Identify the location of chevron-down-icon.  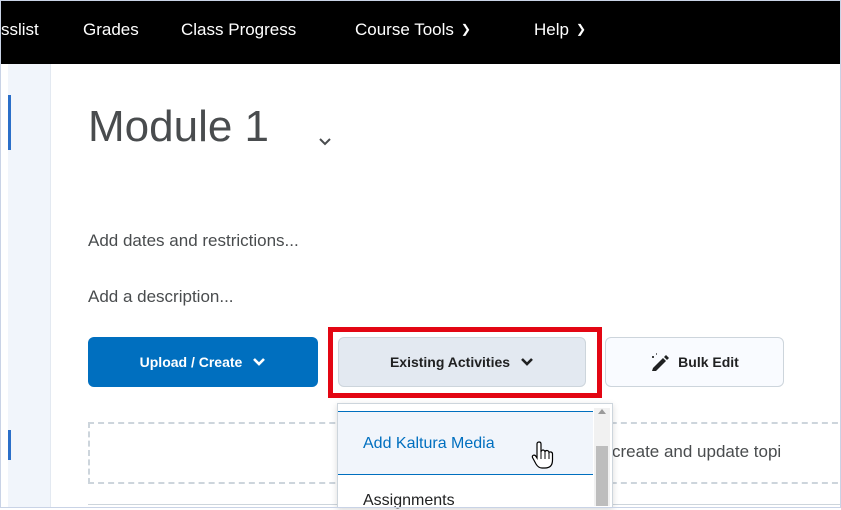
(259, 362).